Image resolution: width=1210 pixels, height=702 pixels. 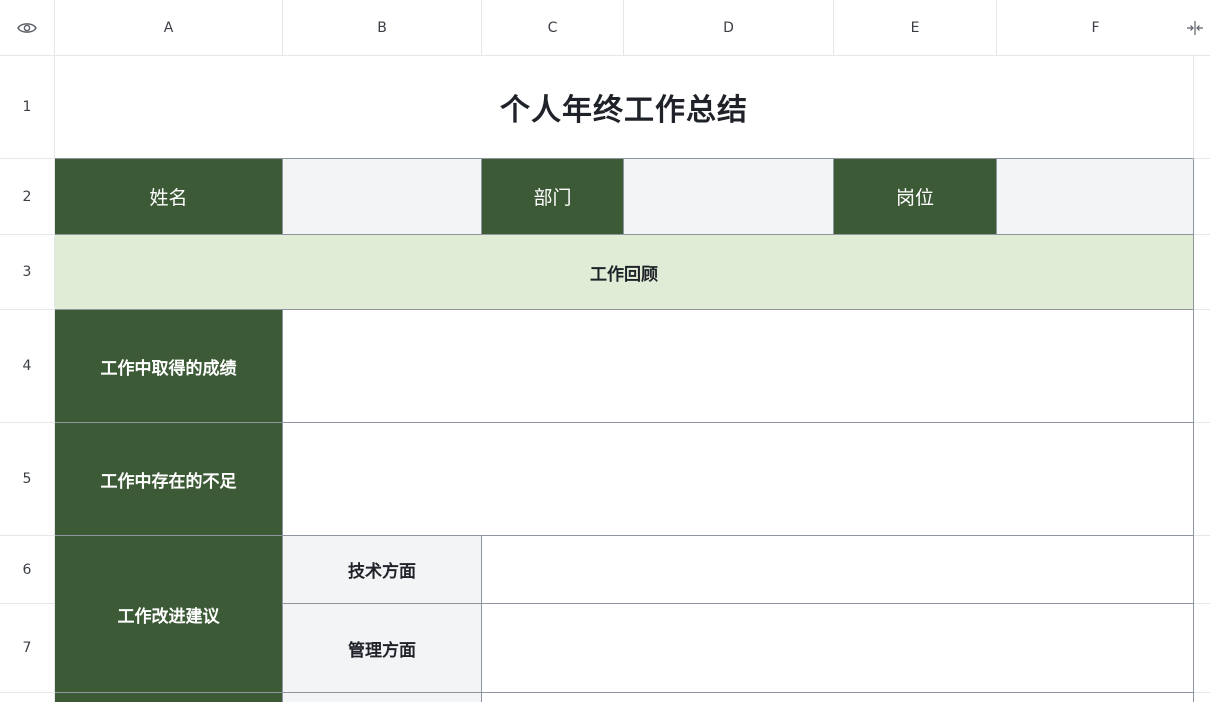 What do you see at coordinates (27, 479) in the screenshot?
I see `row-header-5: 5` at bounding box center [27, 479].